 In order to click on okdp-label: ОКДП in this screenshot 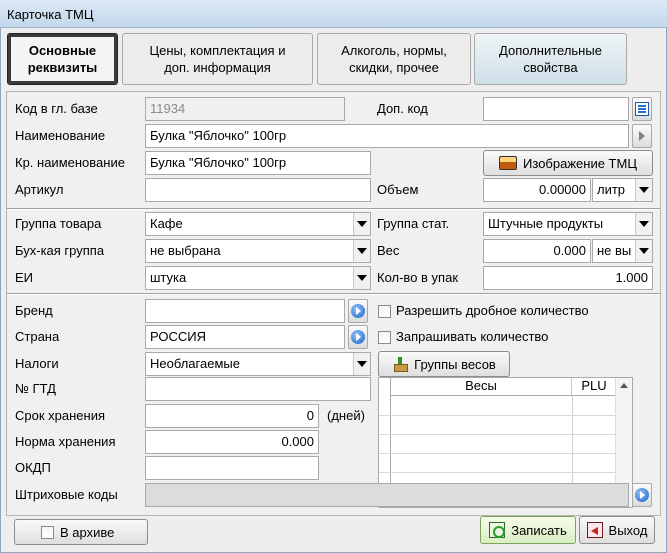, I will do `click(33, 467)`.